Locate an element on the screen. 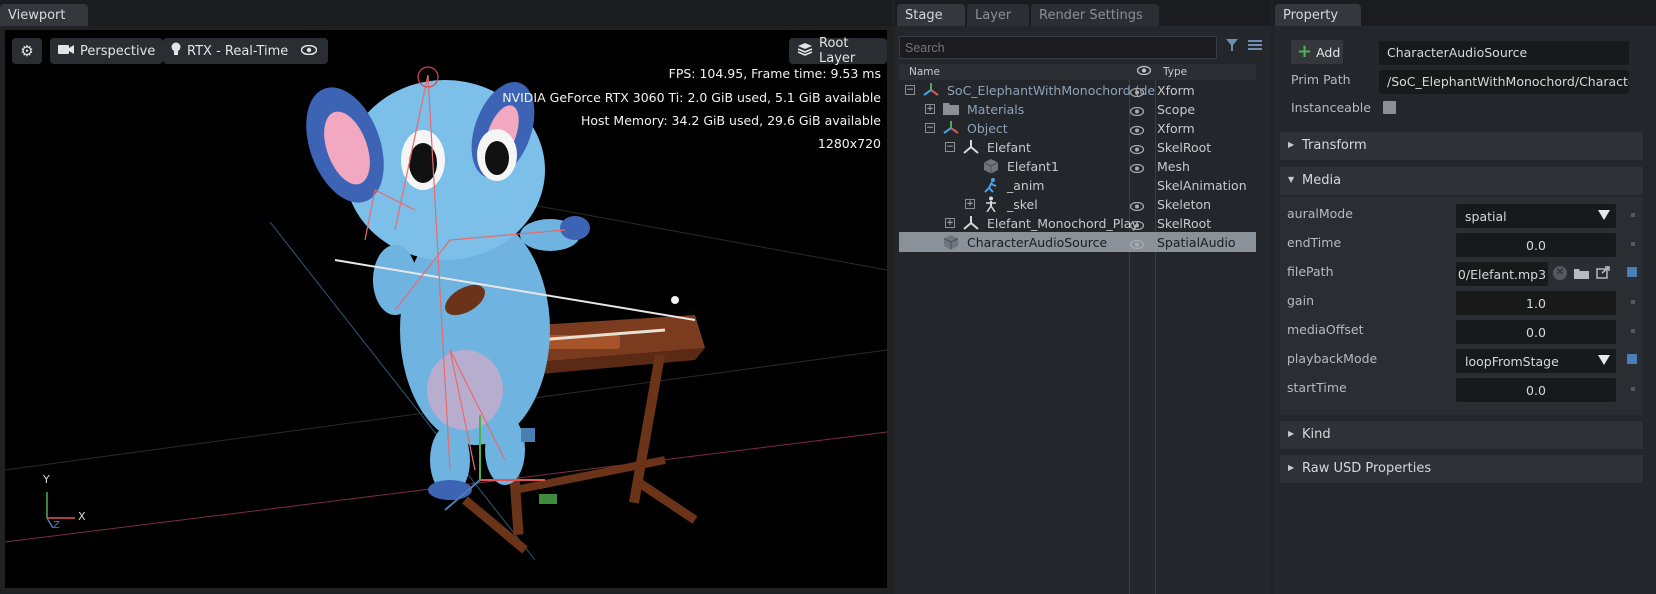 The height and width of the screenshot is (594, 1656). tree-row: − SoC_ElephantWithMonochord (de Xform is located at coordinates (1077, 90).